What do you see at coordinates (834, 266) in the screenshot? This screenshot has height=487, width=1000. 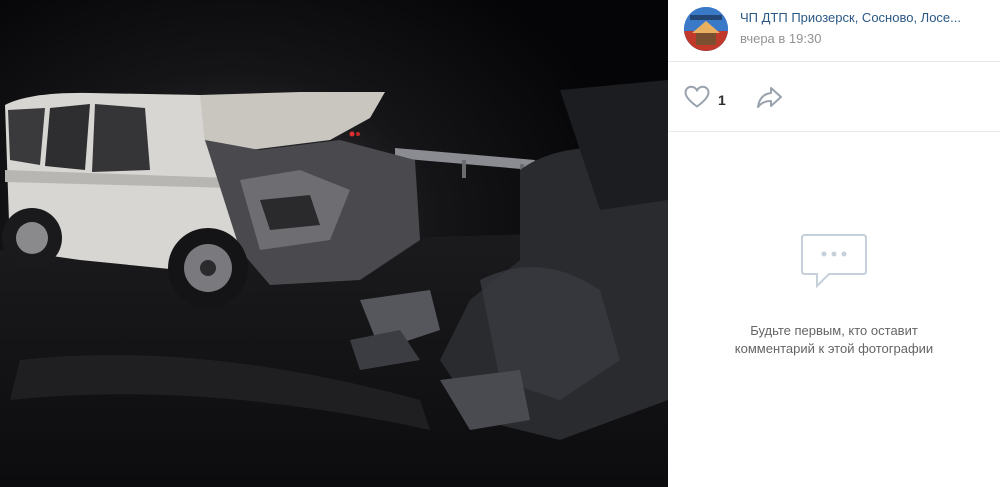 I see `comment-bubble-icon` at bounding box center [834, 266].